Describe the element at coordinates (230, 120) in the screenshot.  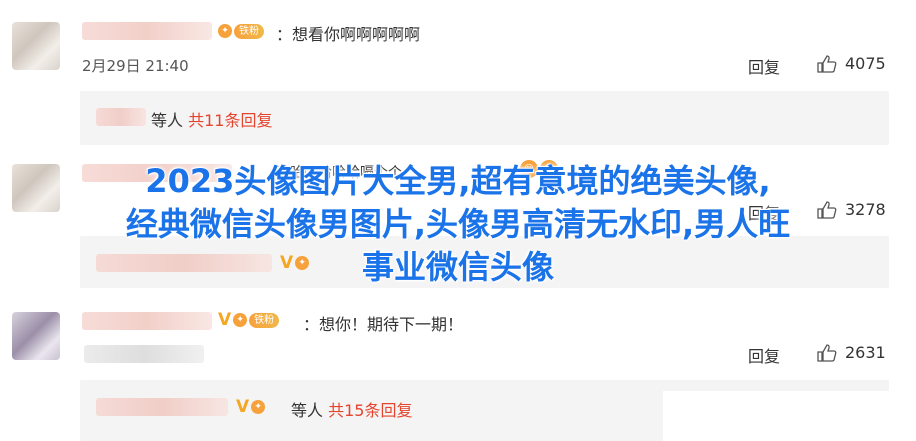
I see `more-count: 共11条回复` at that location.